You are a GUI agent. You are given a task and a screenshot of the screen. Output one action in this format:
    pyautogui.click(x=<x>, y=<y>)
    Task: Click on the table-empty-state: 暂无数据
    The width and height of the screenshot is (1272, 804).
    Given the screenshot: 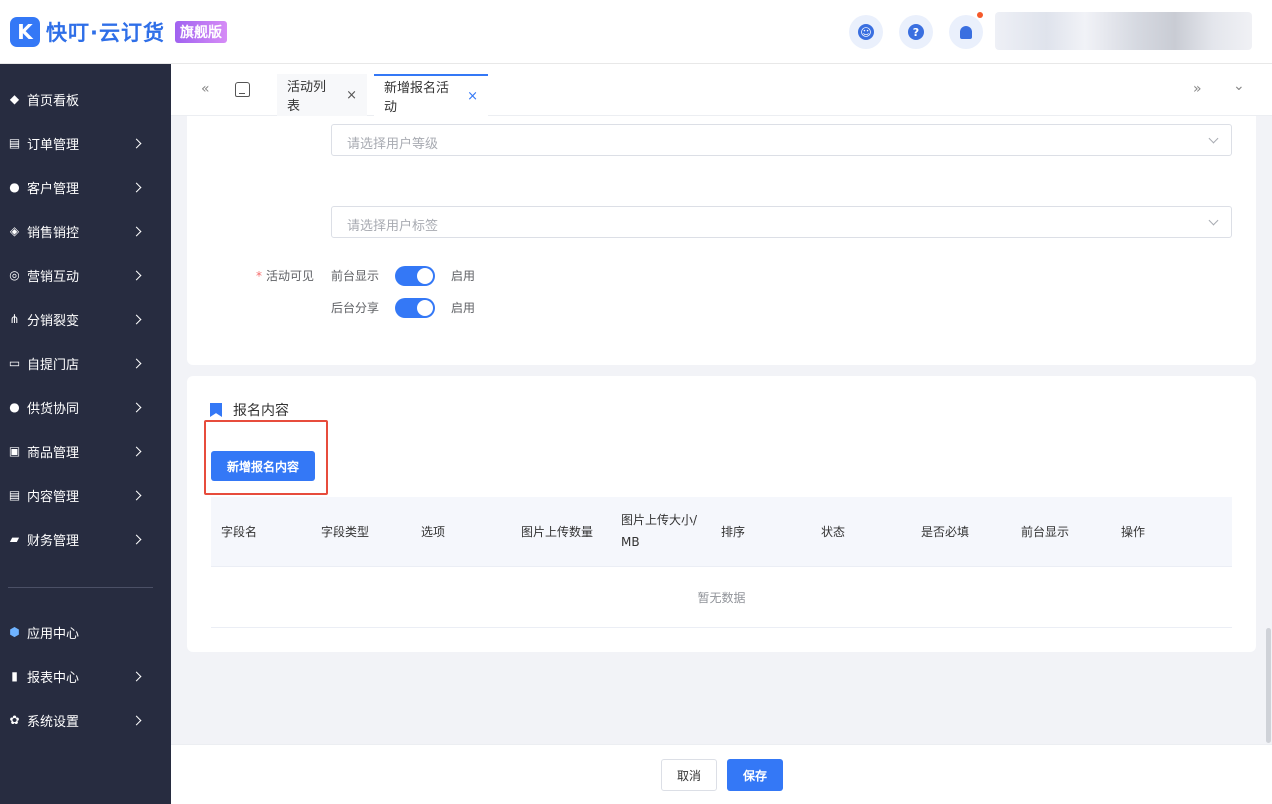 What is the action you would take?
    pyautogui.click(x=721, y=598)
    